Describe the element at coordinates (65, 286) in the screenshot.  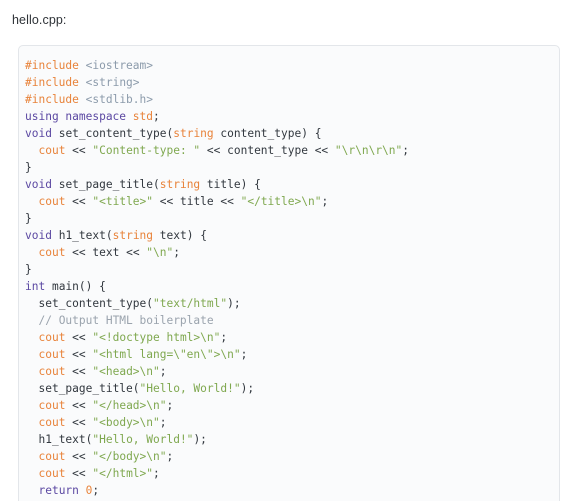
I see `code-token-fn: main` at that location.